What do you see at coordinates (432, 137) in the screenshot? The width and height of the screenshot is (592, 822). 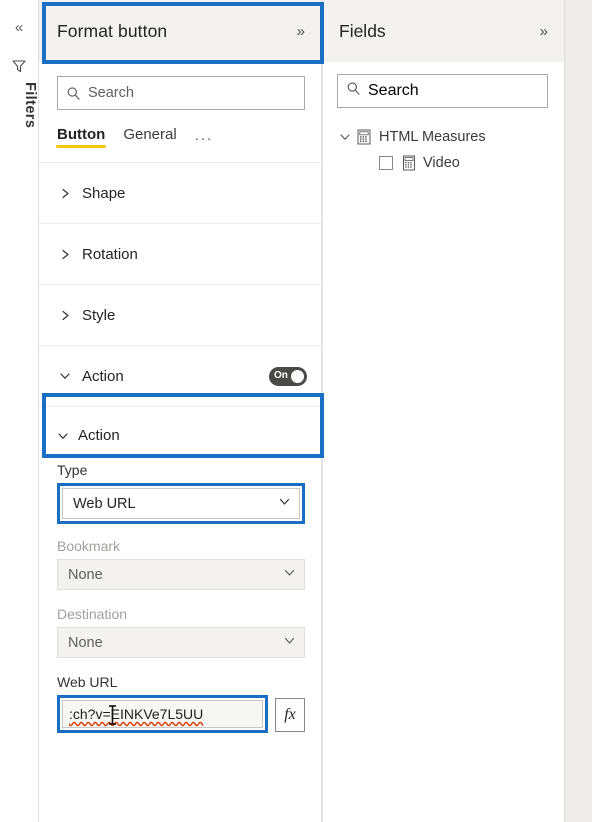 I see `fields-tree-group-label: HTML Measures` at bounding box center [432, 137].